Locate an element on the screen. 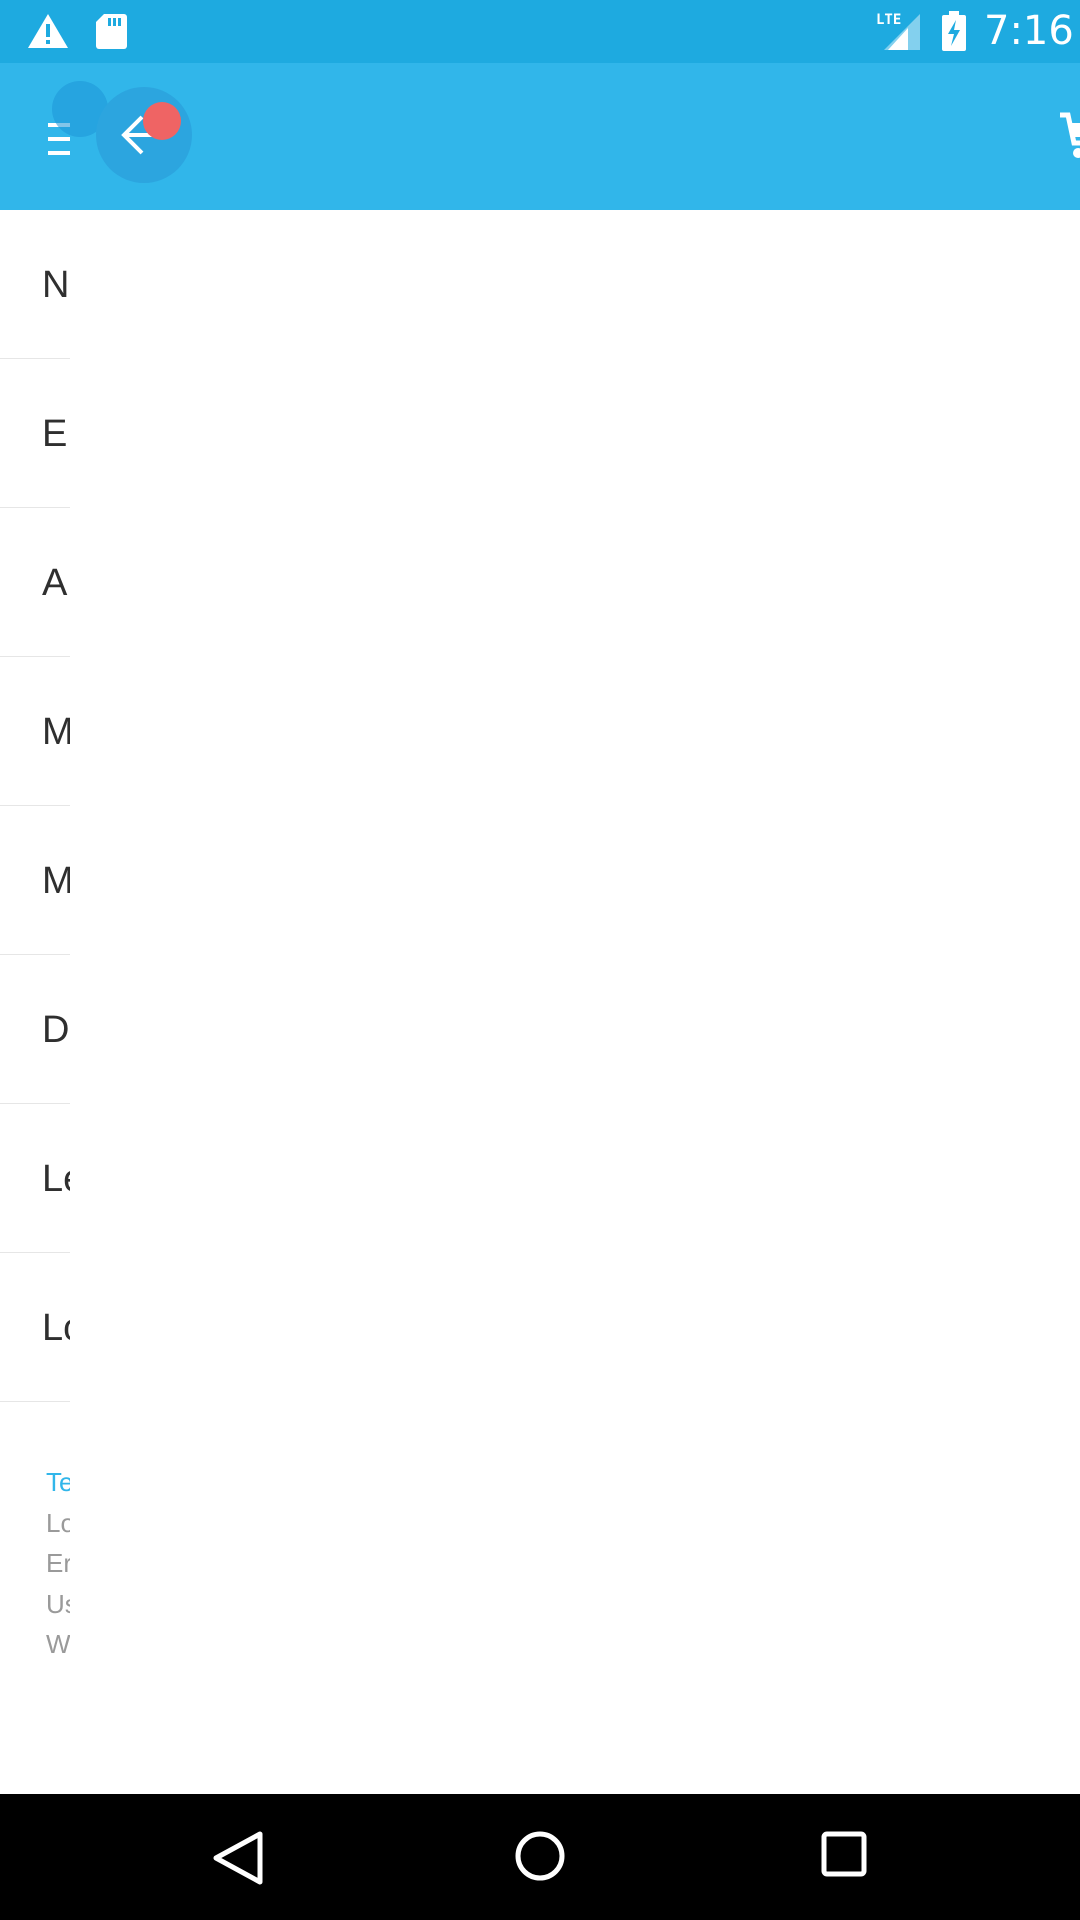 The image size is (1080, 1920). status-time: 7:16 is located at coordinates (1029, 31).